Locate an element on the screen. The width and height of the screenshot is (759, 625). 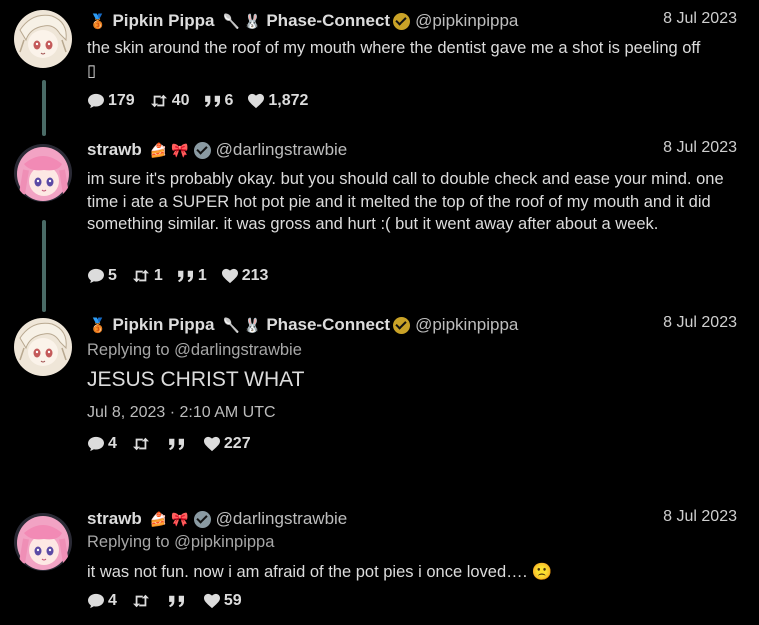
like-count: 59 is located at coordinates (232, 600).